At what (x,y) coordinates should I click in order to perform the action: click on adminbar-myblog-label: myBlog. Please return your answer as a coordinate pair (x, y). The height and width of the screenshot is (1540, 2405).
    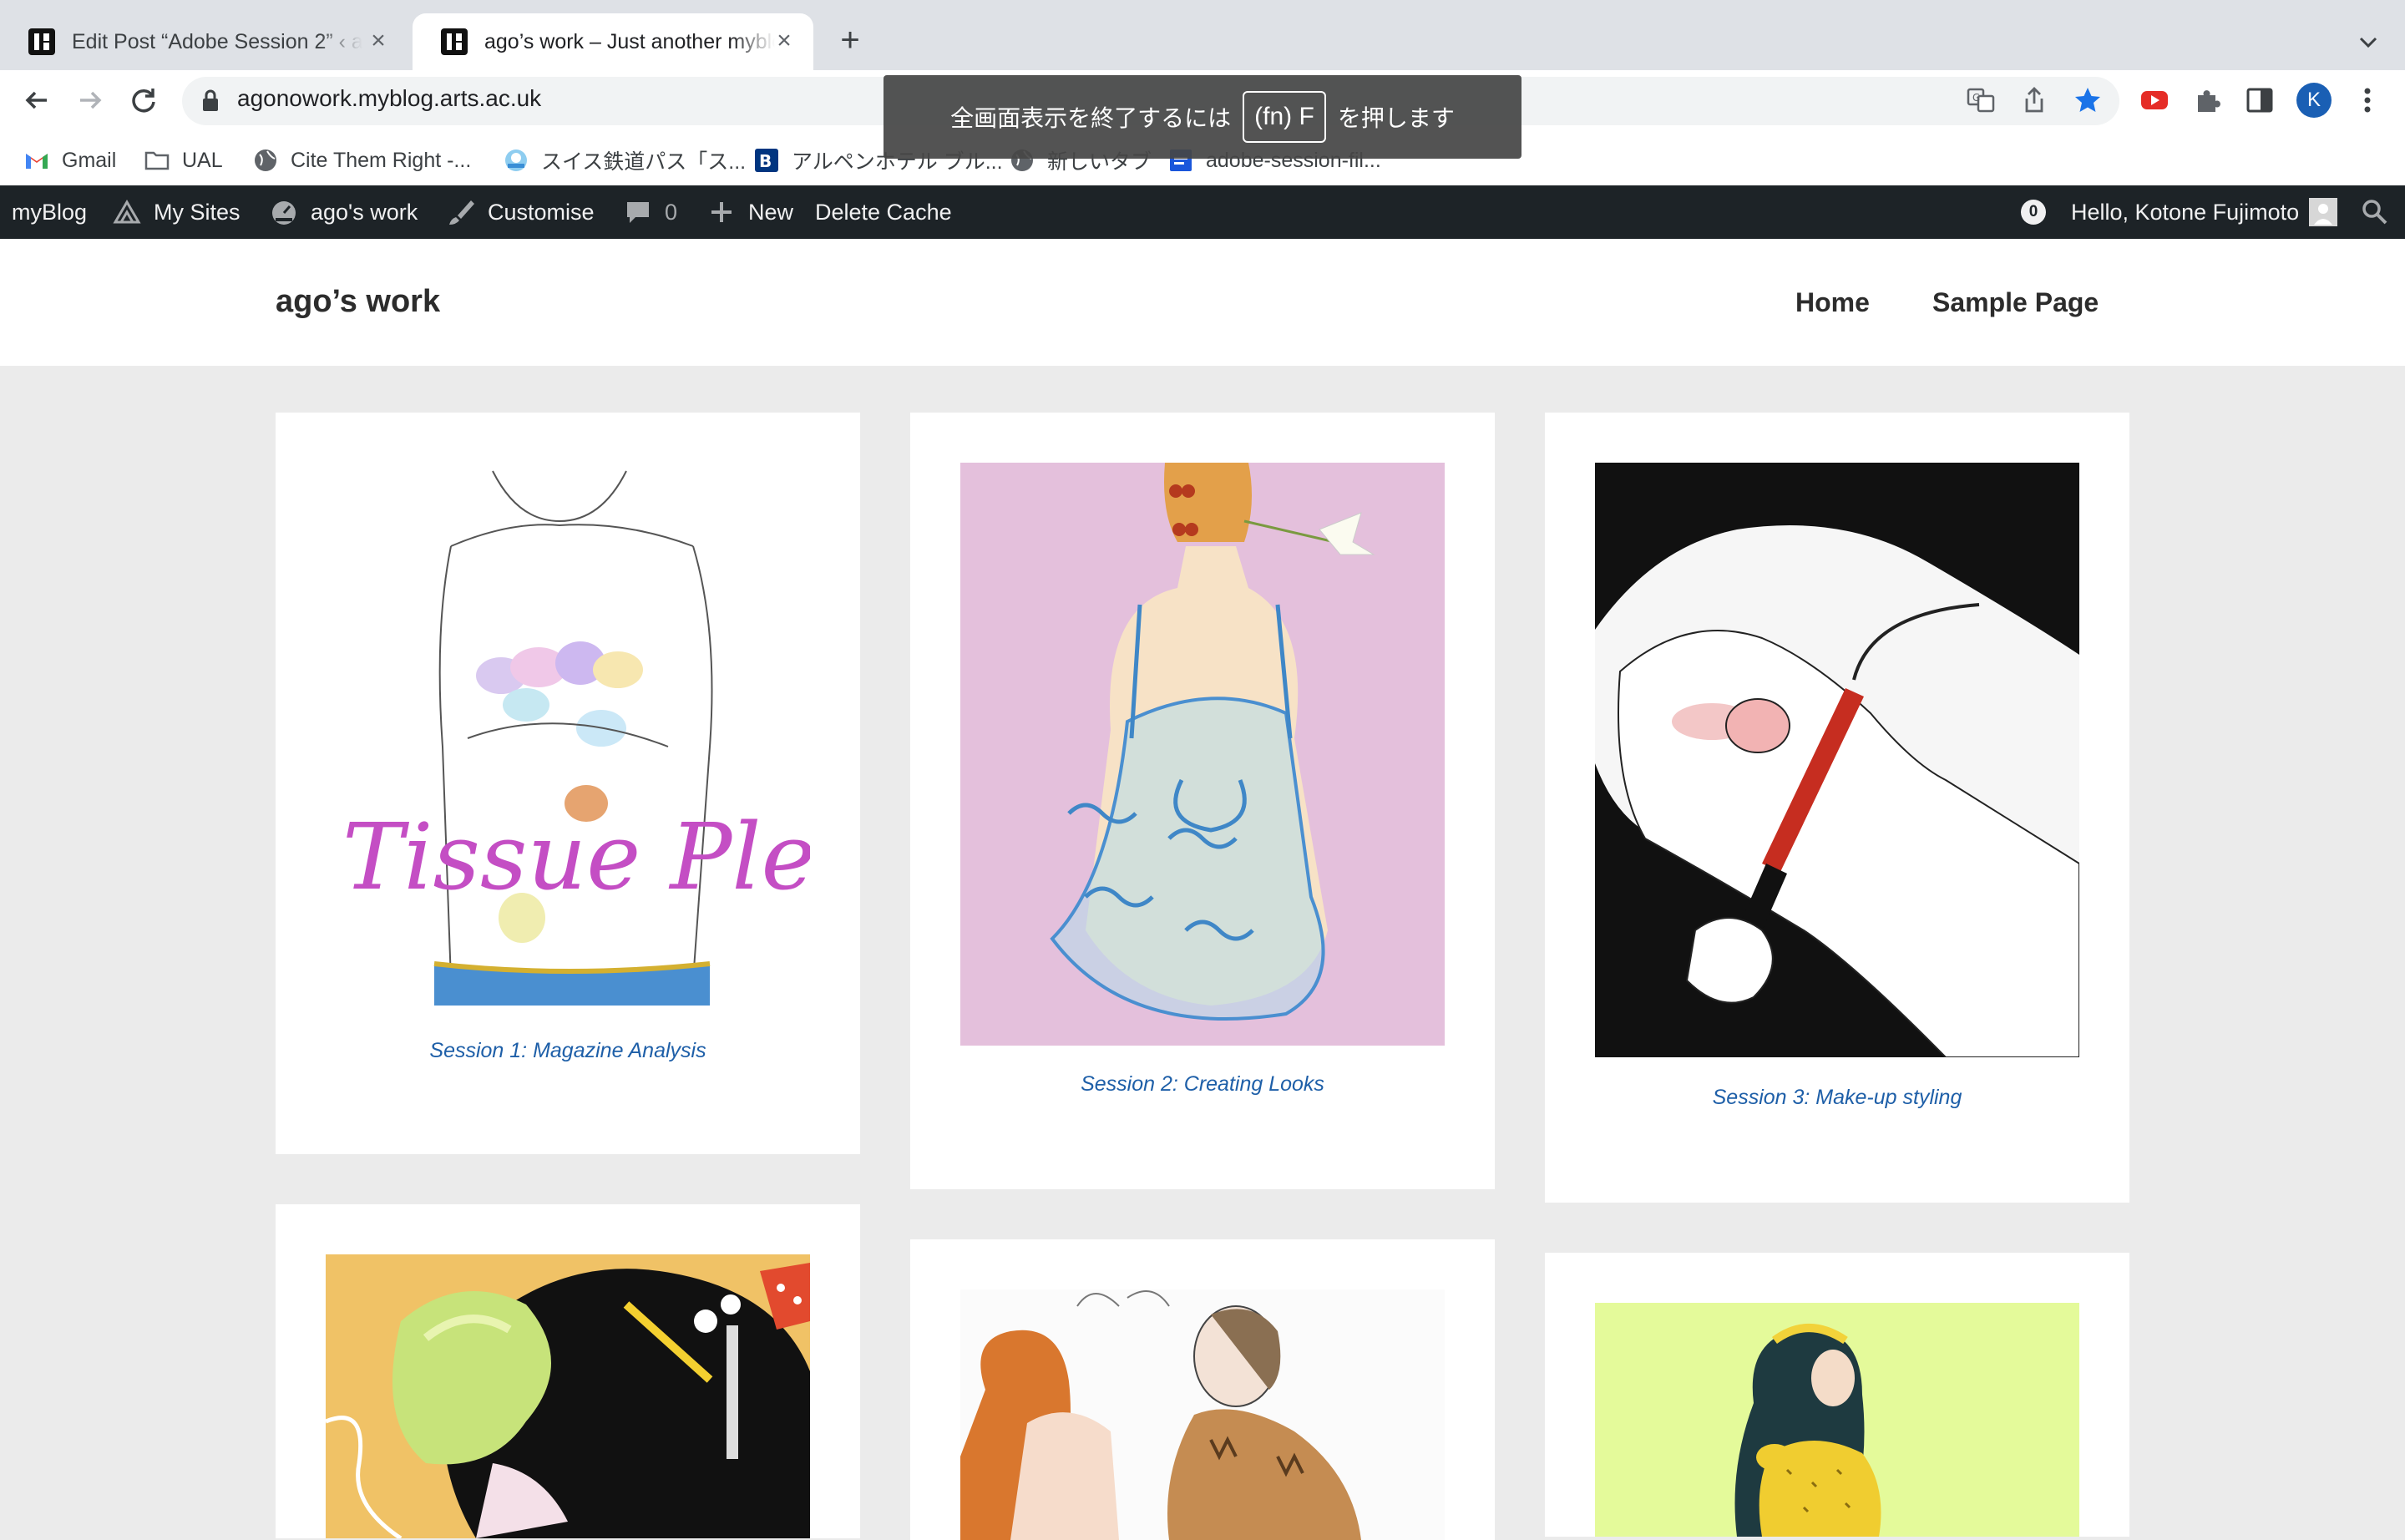
    Looking at the image, I should click on (50, 212).